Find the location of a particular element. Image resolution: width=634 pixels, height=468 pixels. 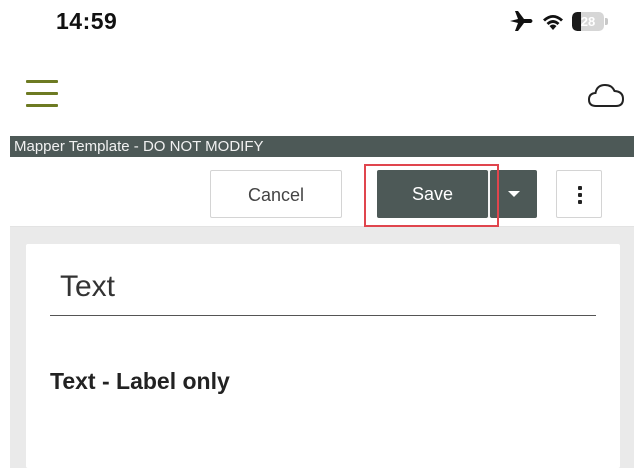

more-options-button is located at coordinates (579, 194).